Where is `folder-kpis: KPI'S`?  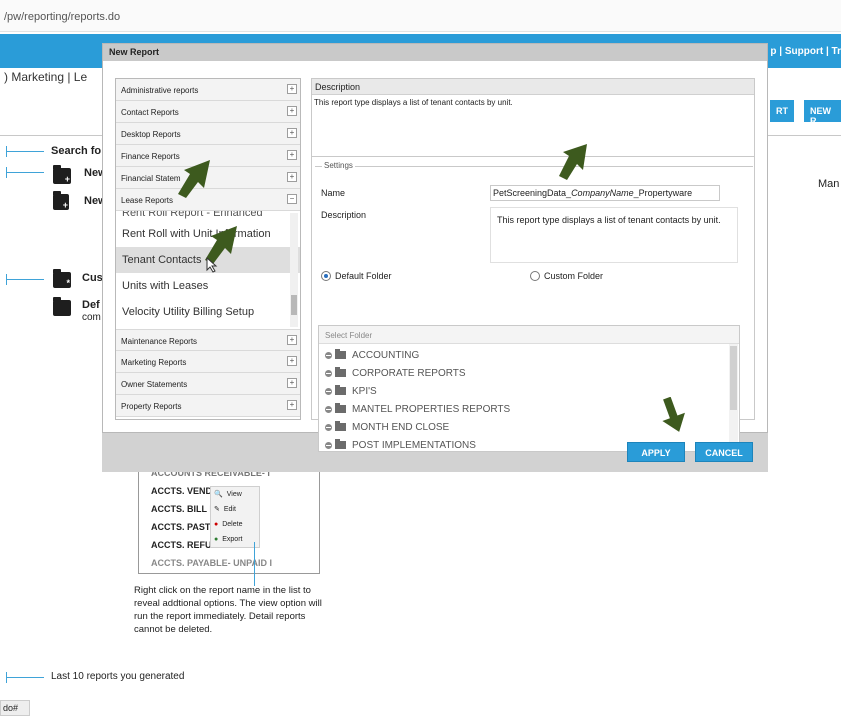 folder-kpis: KPI'S is located at coordinates (529, 389).